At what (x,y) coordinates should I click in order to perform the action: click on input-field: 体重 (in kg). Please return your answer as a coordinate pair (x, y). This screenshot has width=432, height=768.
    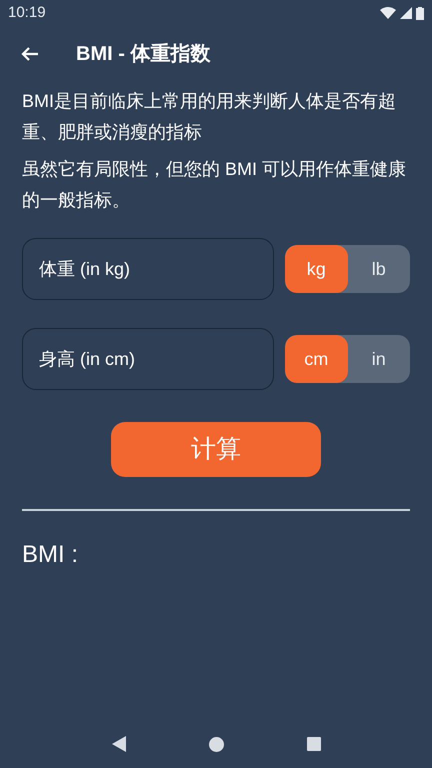
    Looking at the image, I should click on (148, 269).